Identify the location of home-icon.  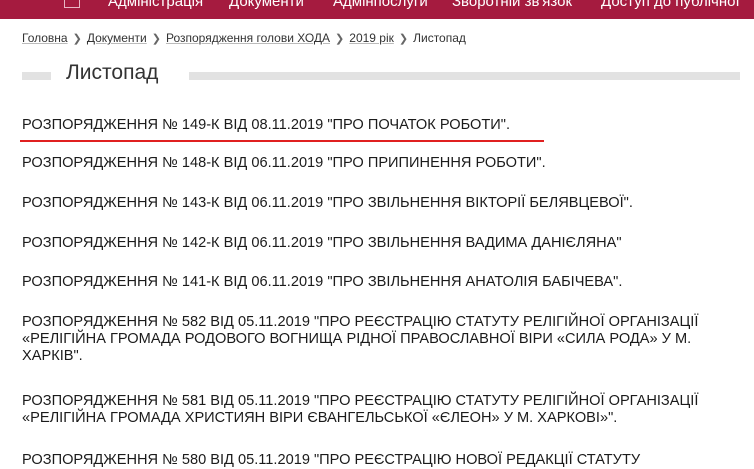
(72, 4).